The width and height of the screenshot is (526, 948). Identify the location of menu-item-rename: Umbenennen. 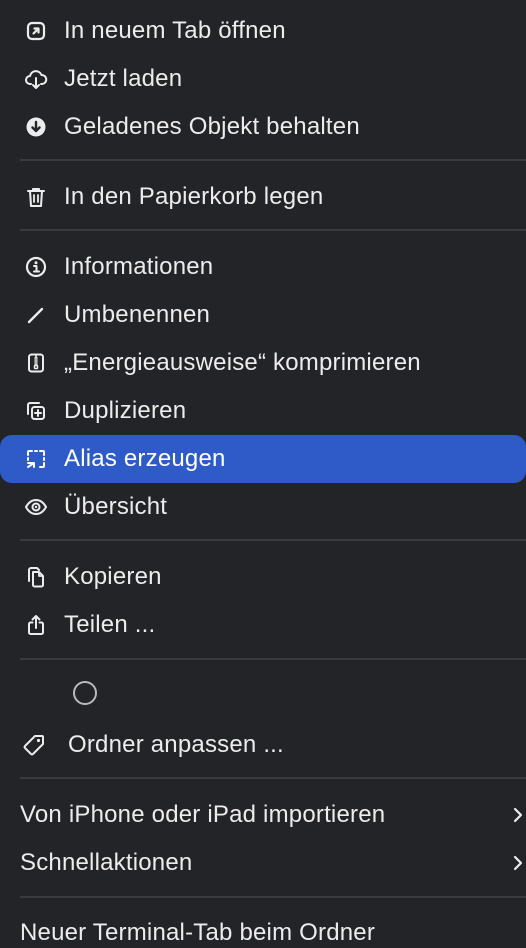
(263, 315).